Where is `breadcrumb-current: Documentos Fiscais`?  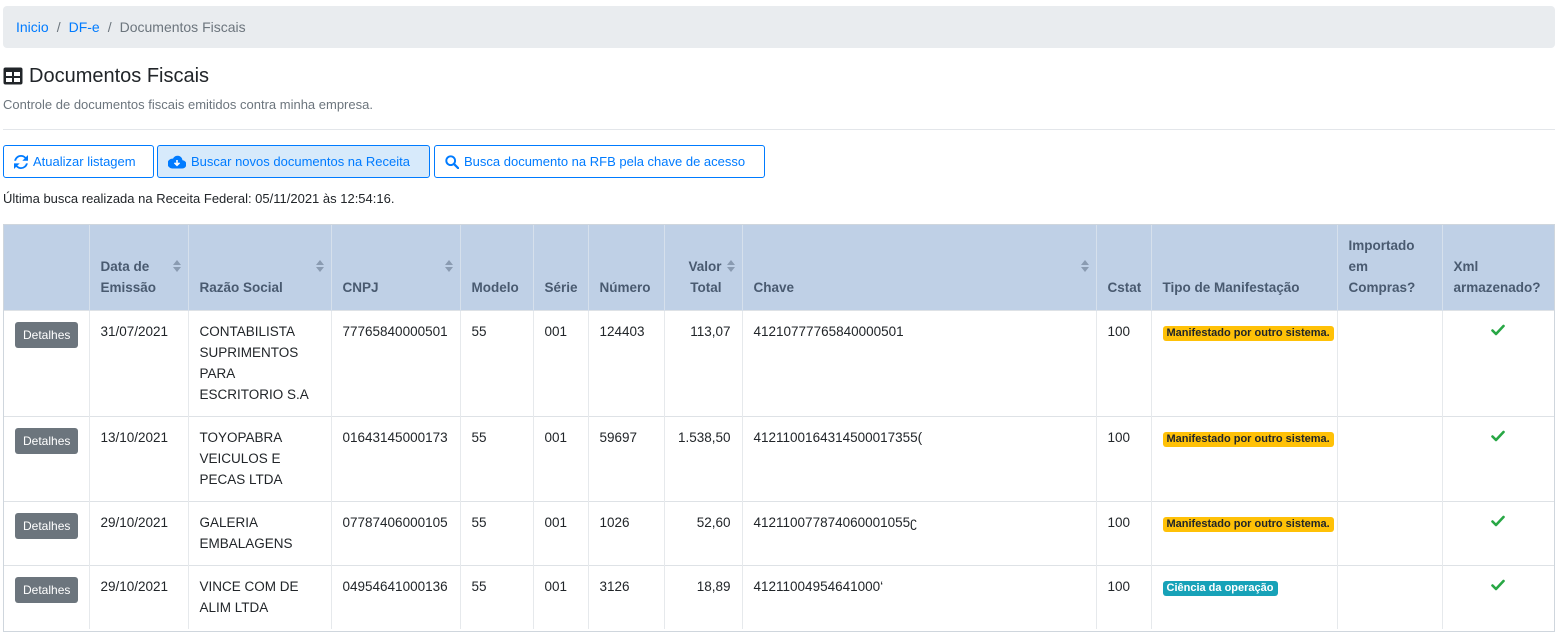
breadcrumb-current: Documentos Fiscais is located at coordinates (182, 27).